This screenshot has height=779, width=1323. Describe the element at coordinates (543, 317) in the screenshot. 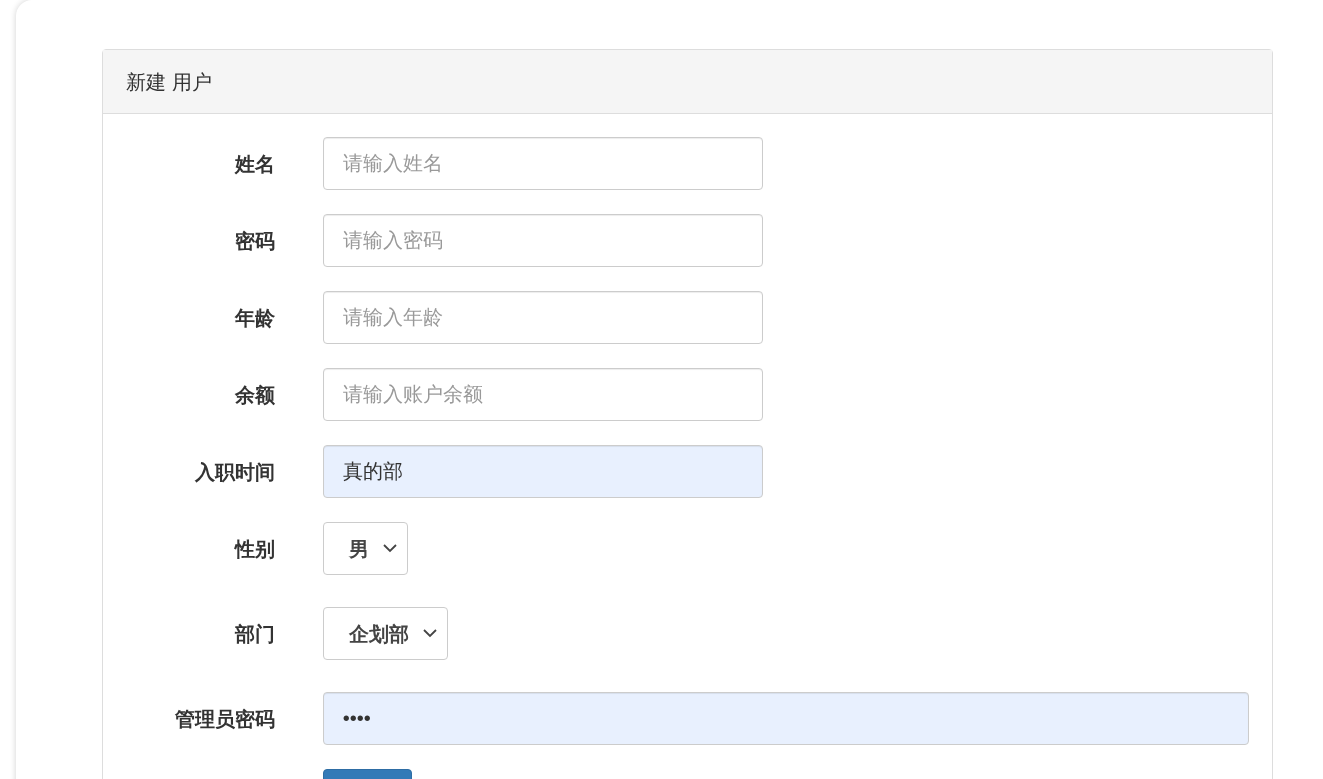

I see `input-field: 请输入年龄` at that location.